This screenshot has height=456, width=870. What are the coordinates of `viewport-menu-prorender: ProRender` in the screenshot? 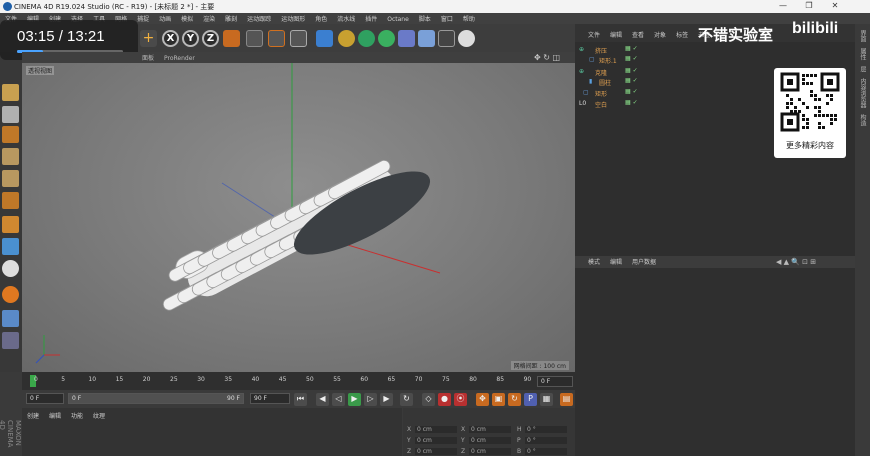 It's located at (179, 58).